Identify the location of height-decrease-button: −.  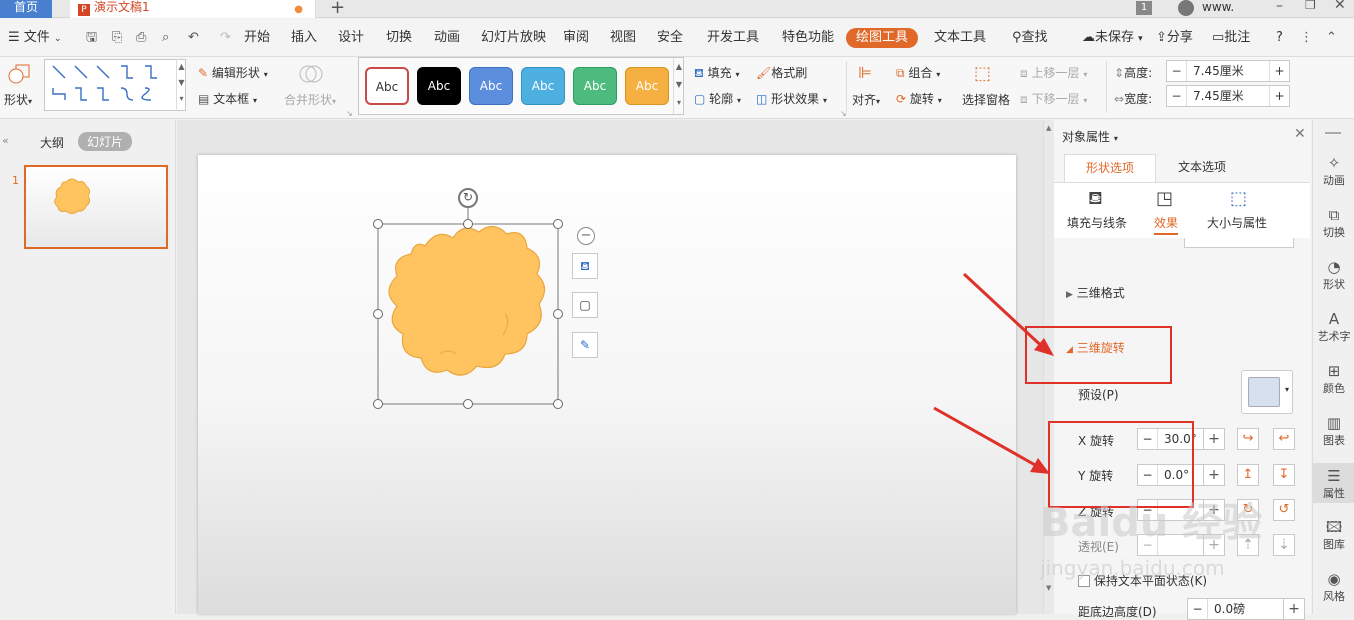
(1177, 71).